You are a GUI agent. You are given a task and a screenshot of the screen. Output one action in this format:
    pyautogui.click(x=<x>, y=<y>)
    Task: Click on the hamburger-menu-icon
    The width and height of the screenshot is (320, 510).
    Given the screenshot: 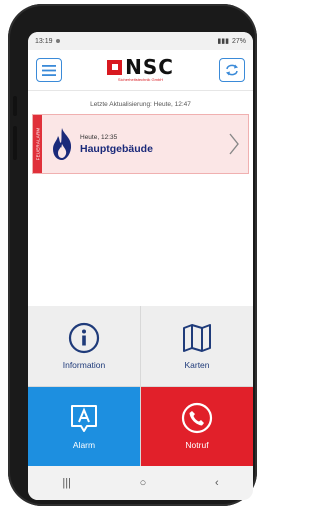 What is the action you would take?
    pyautogui.click(x=49, y=70)
    